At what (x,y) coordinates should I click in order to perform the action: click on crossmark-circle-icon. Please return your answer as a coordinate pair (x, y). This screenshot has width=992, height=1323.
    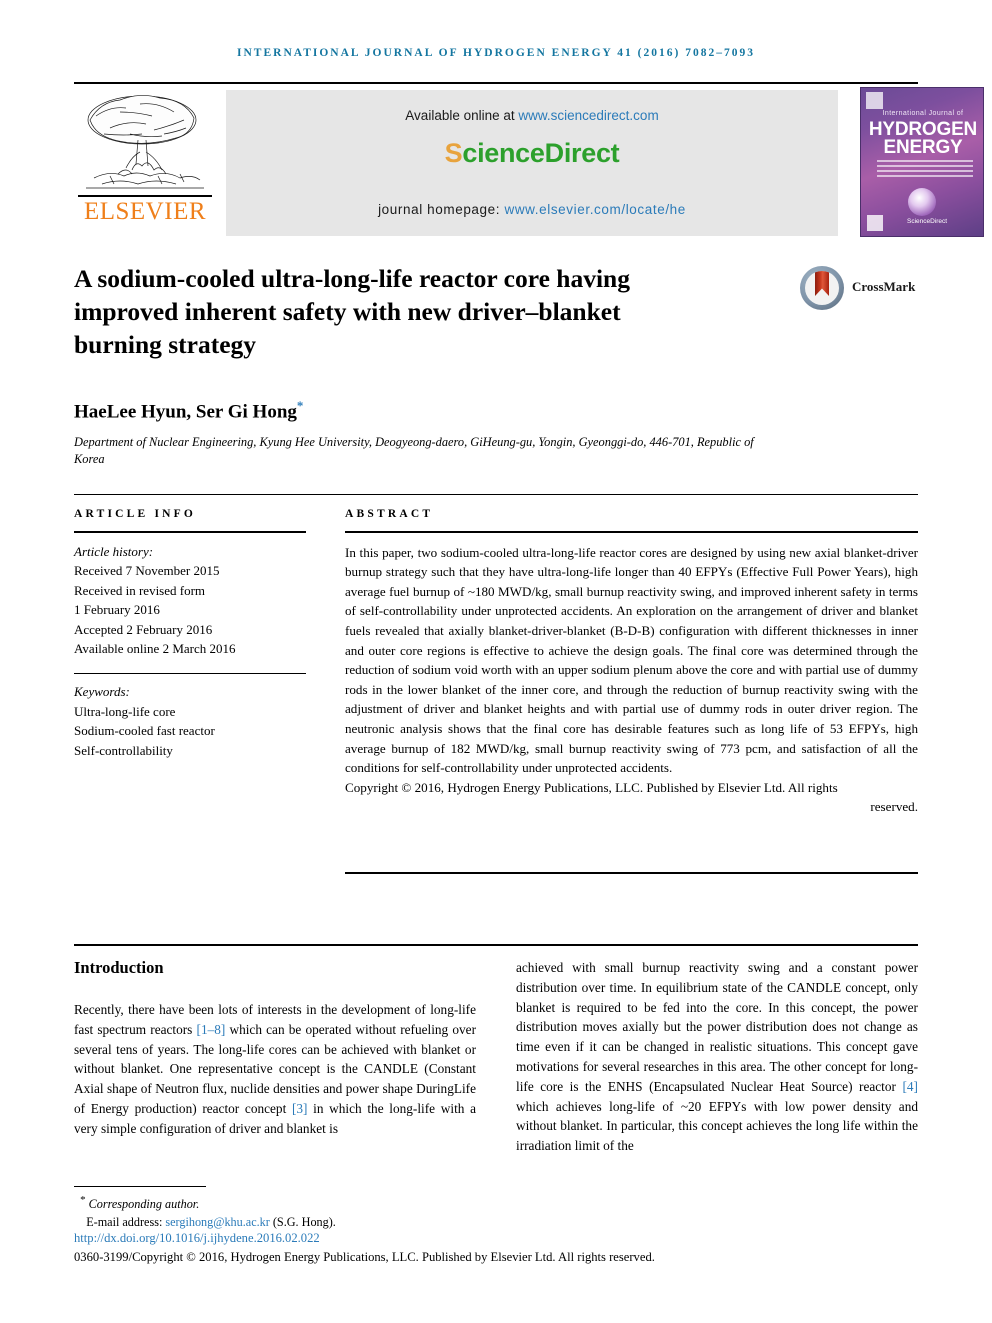
    Looking at the image, I should click on (822, 288).